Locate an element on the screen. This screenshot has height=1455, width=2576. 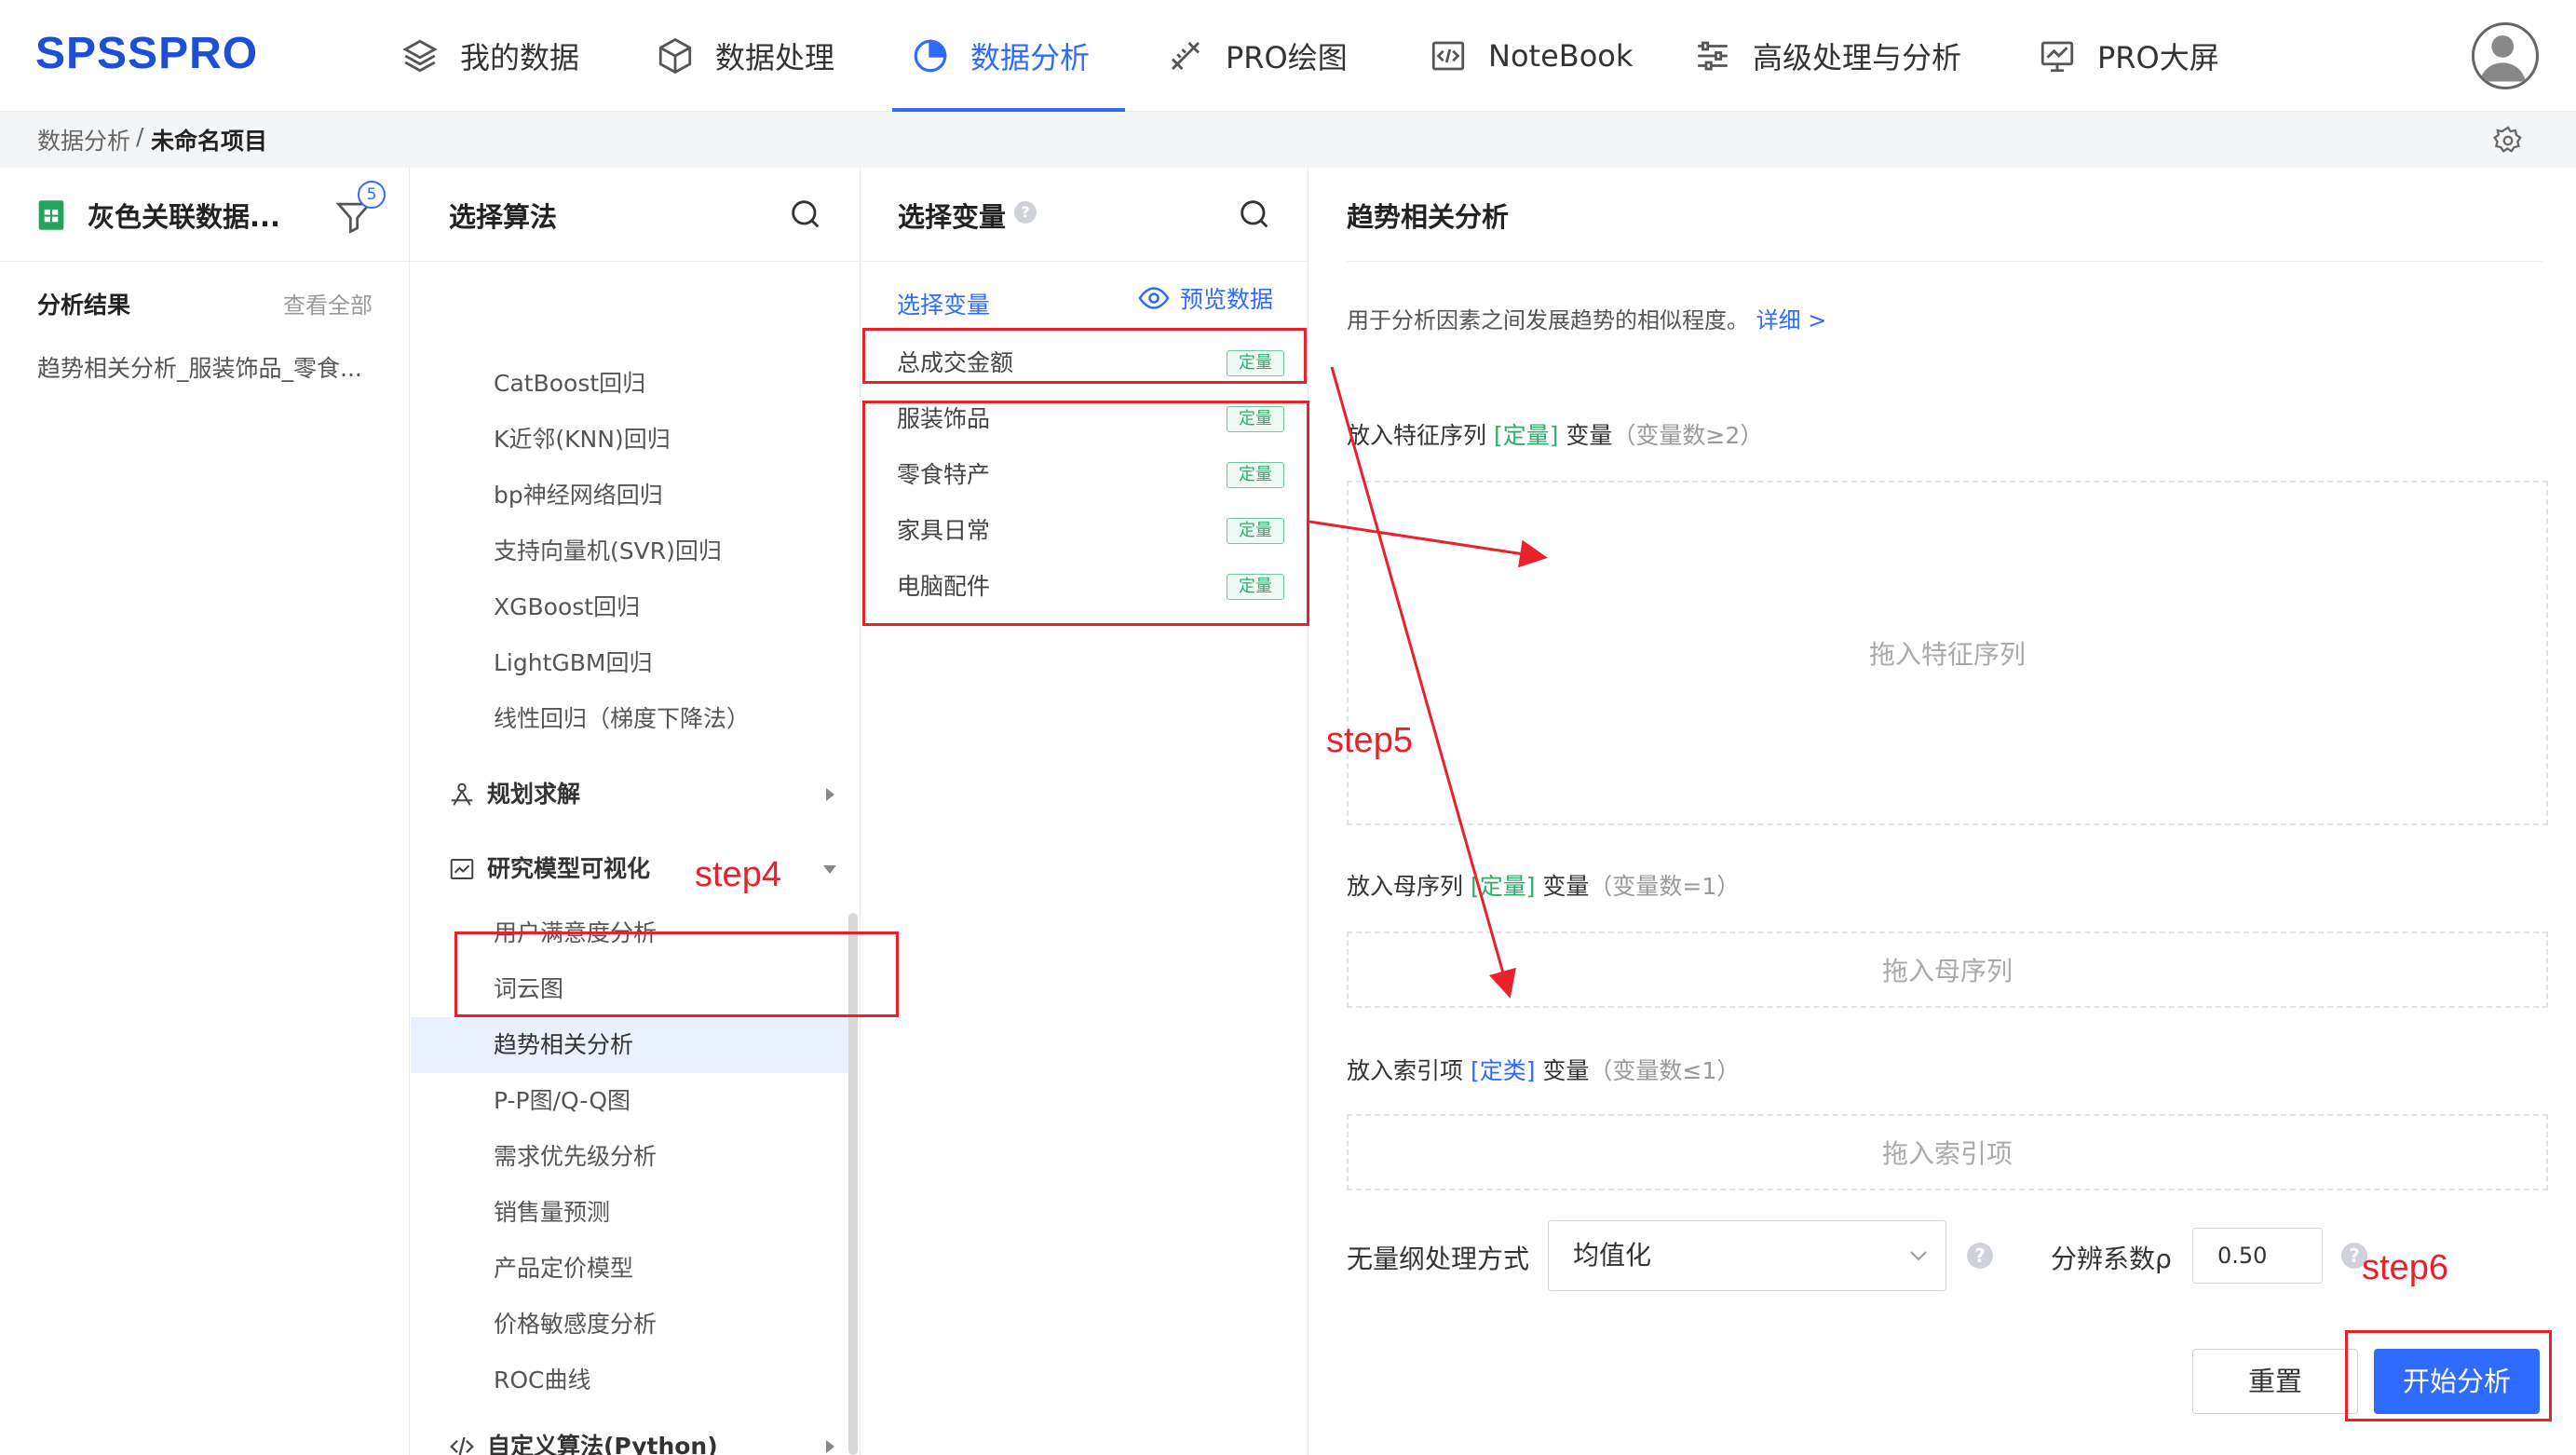
algorithm-item: bp神经网络回归 is located at coordinates (629, 496).